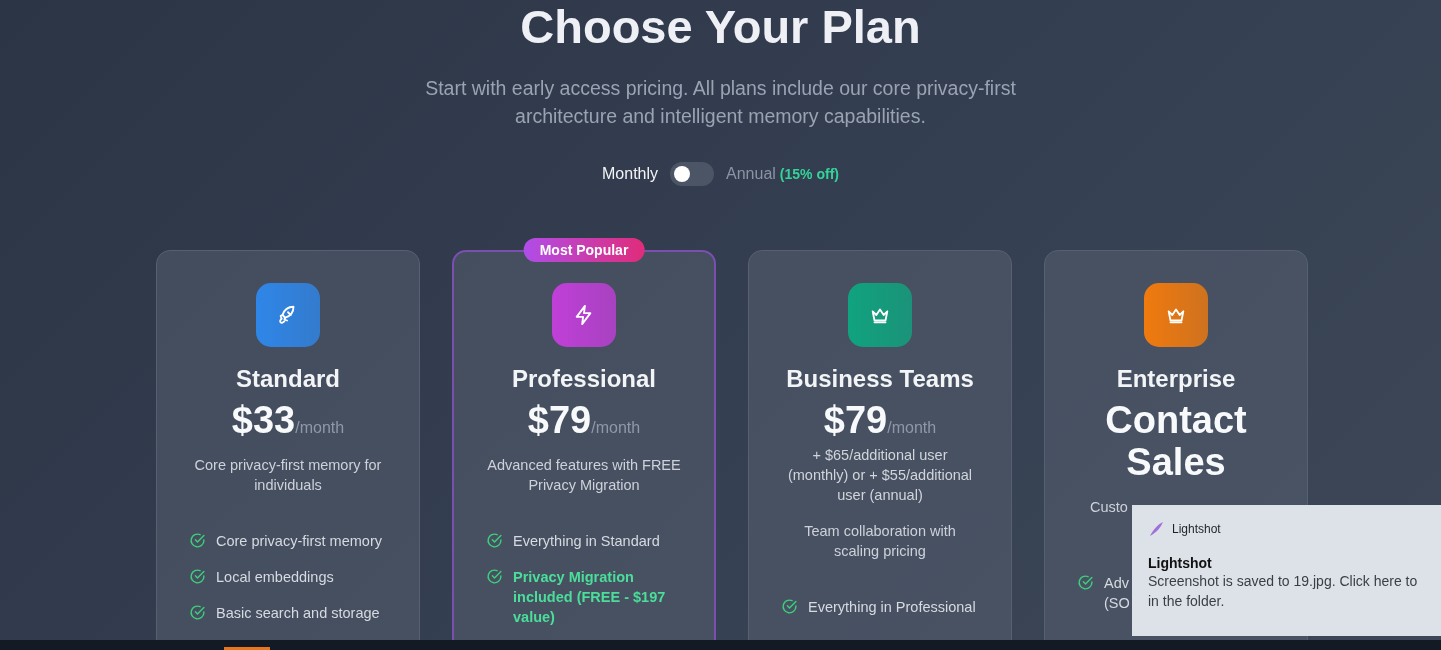  I want to click on feature-text: Everything in Professional, so click(892, 607).